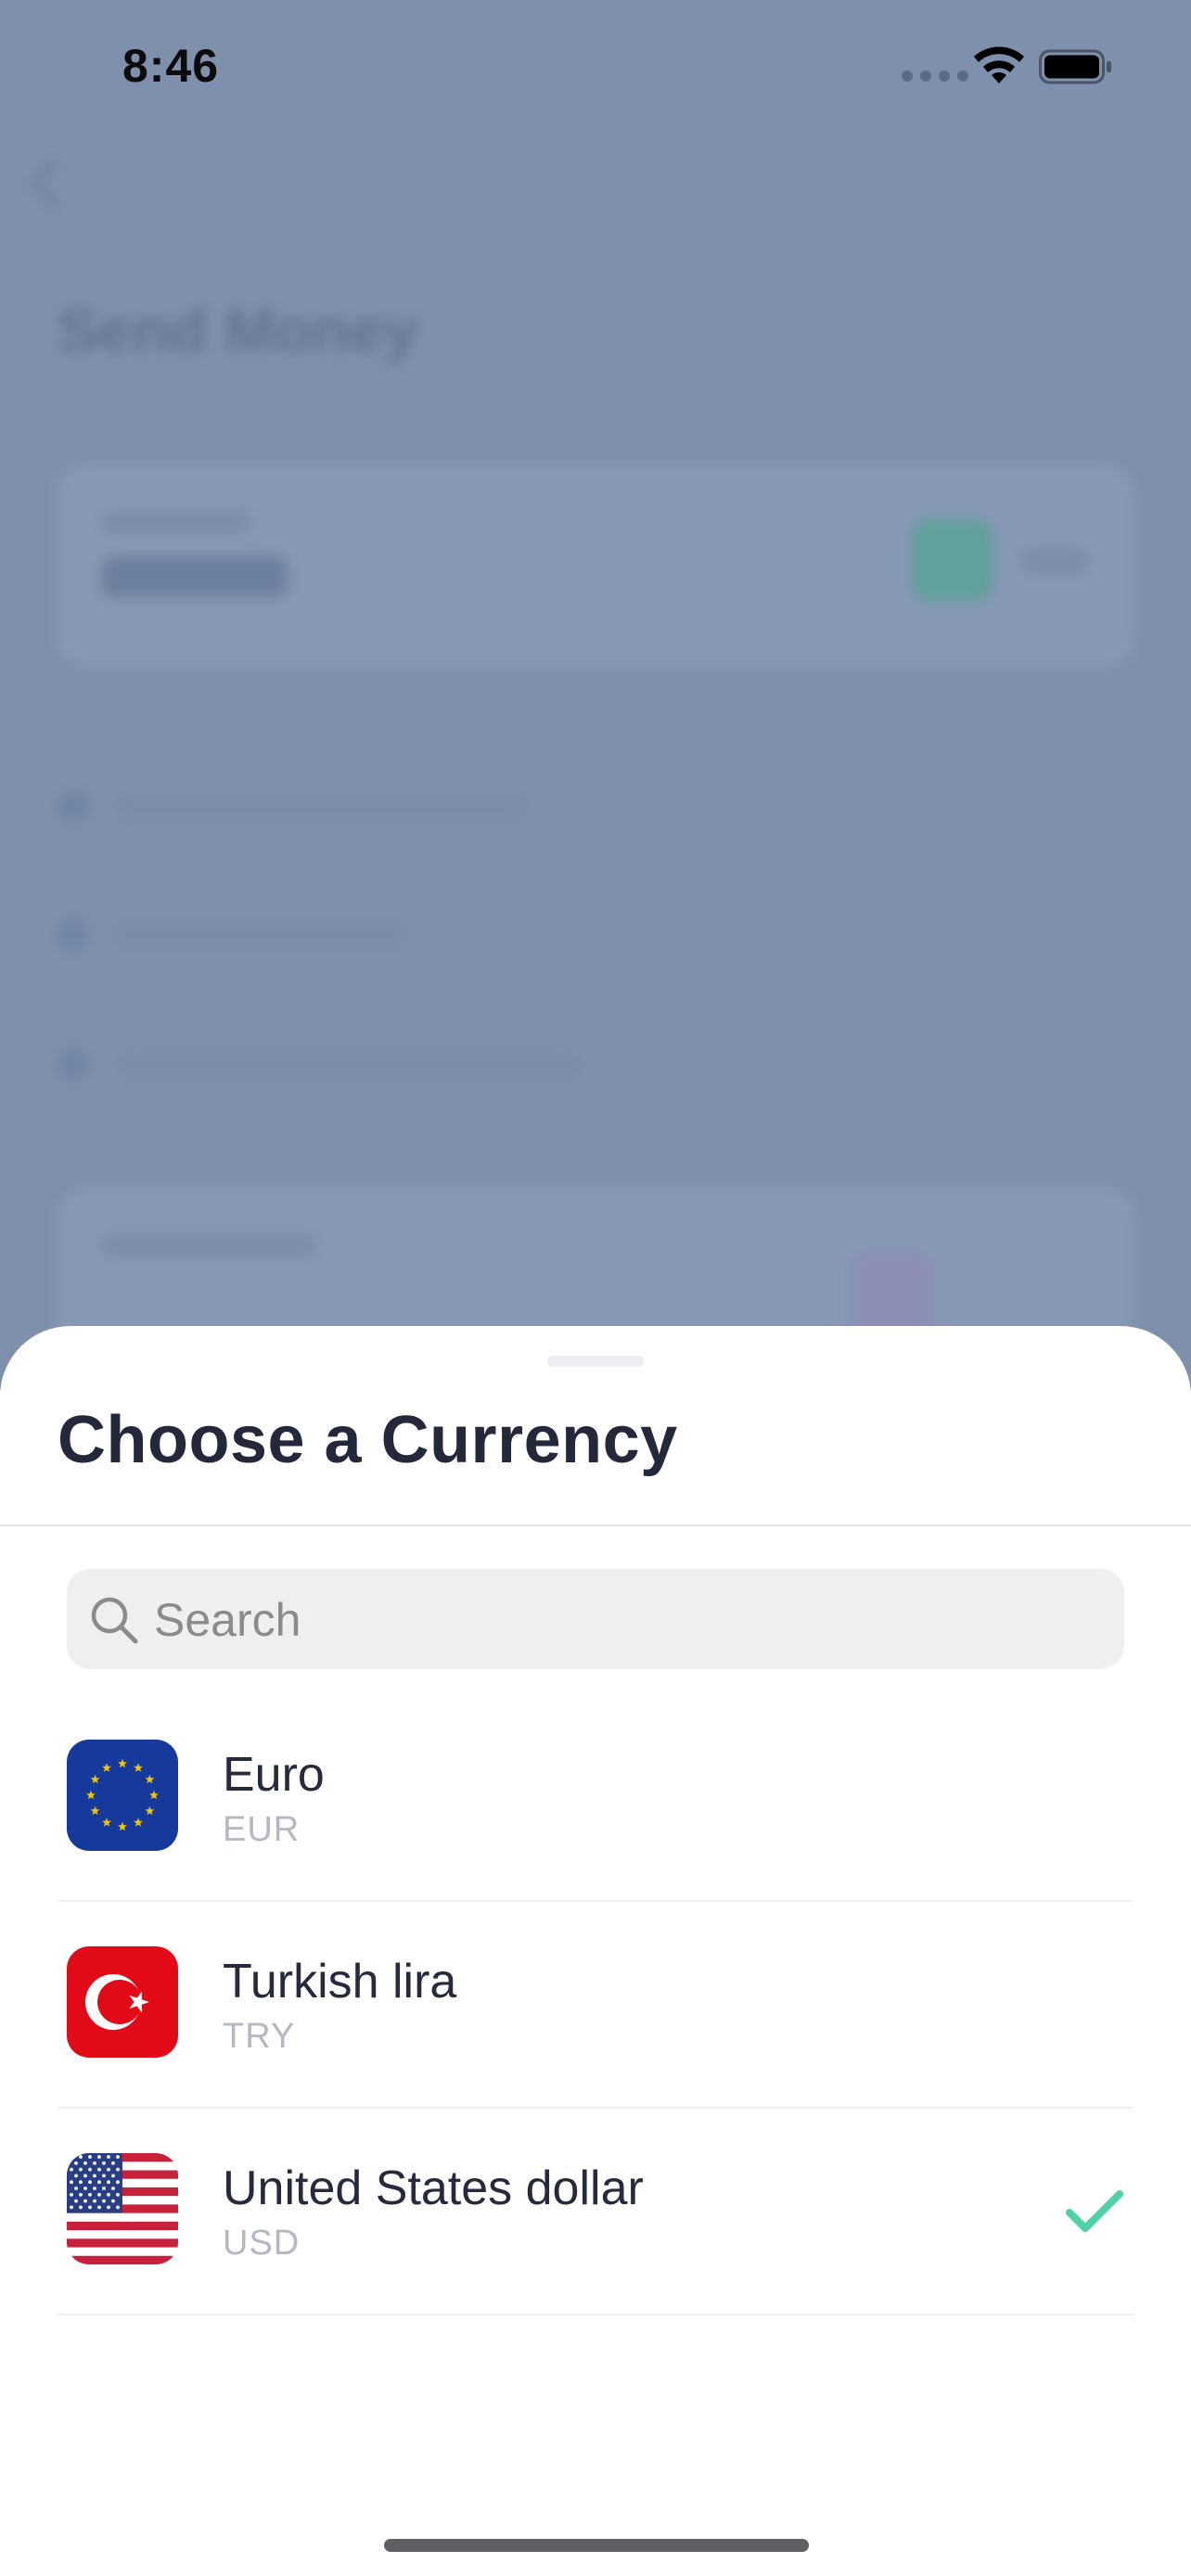 This screenshot has width=1191, height=2576. I want to click on home-indicator, so click(597, 2545).